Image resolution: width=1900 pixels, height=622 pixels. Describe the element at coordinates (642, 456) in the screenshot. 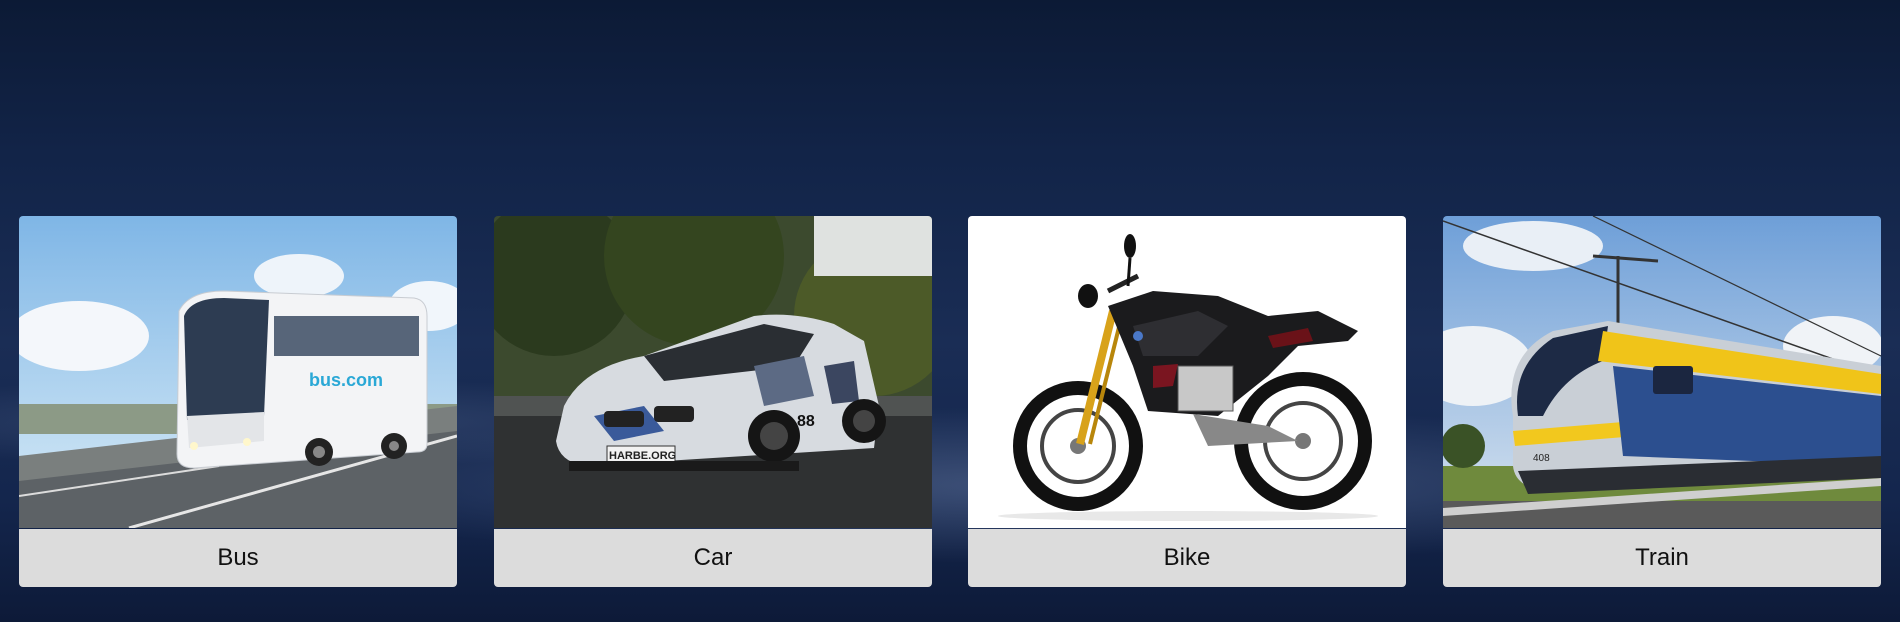

I see `car-plate-text: HARBE.ORG` at that location.